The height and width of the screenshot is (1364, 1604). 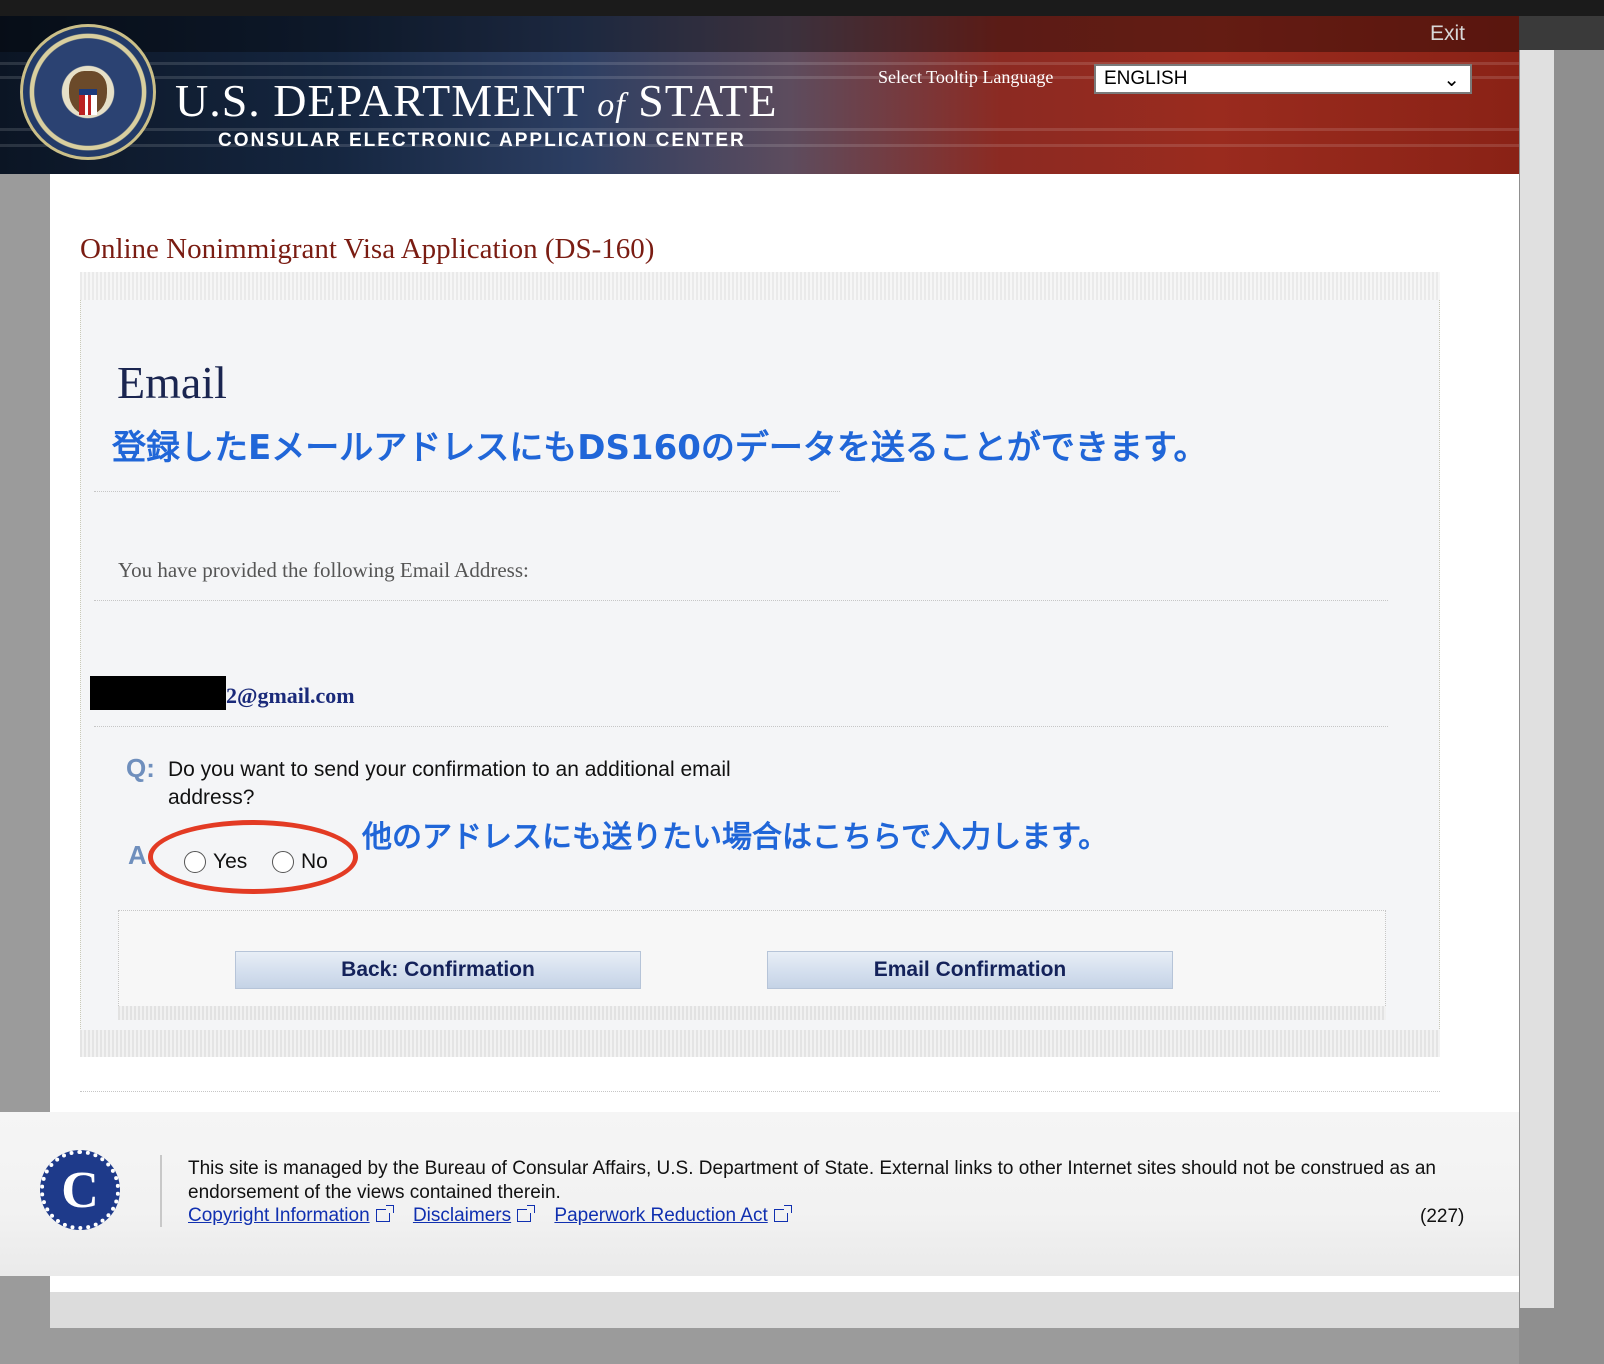 What do you see at coordinates (970, 970) in the screenshot?
I see `email-confirmation-button: Email Confirmation` at bounding box center [970, 970].